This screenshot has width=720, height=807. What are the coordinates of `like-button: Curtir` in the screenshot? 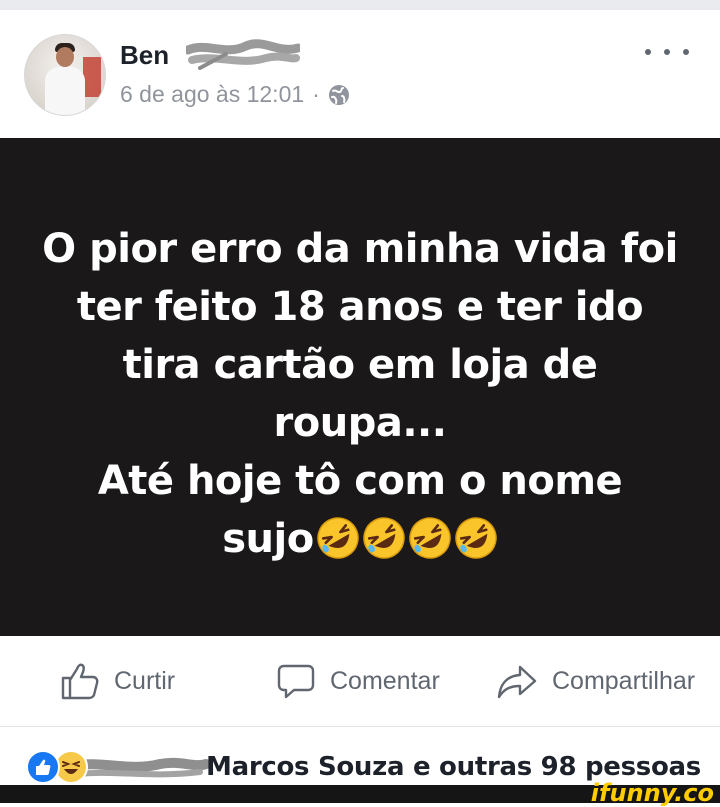 It's located at (117, 681).